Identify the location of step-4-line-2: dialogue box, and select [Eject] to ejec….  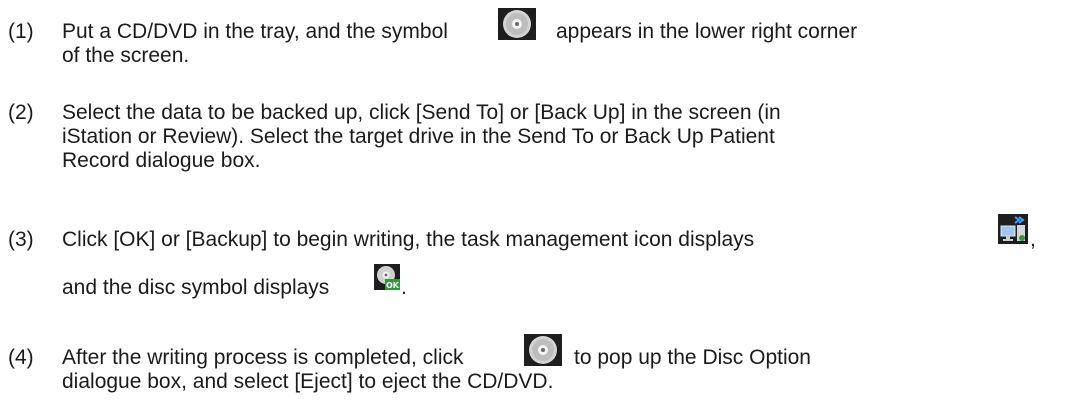
(308, 381).